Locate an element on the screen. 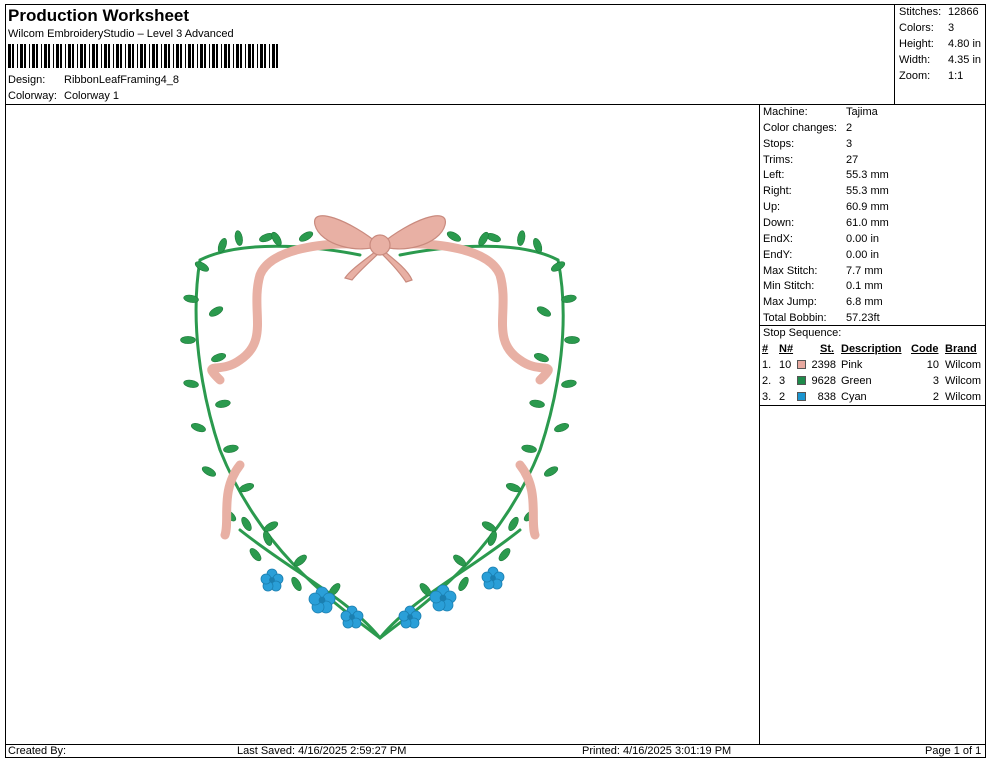 The height and width of the screenshot is (762, 990). panel-divider is located at coordinates (759, 424).